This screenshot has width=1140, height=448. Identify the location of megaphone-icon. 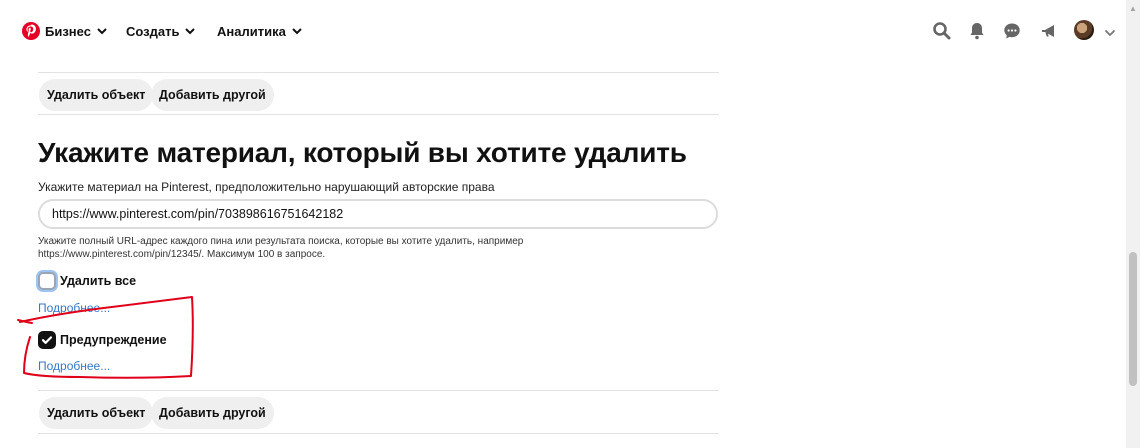
(1049, 31).